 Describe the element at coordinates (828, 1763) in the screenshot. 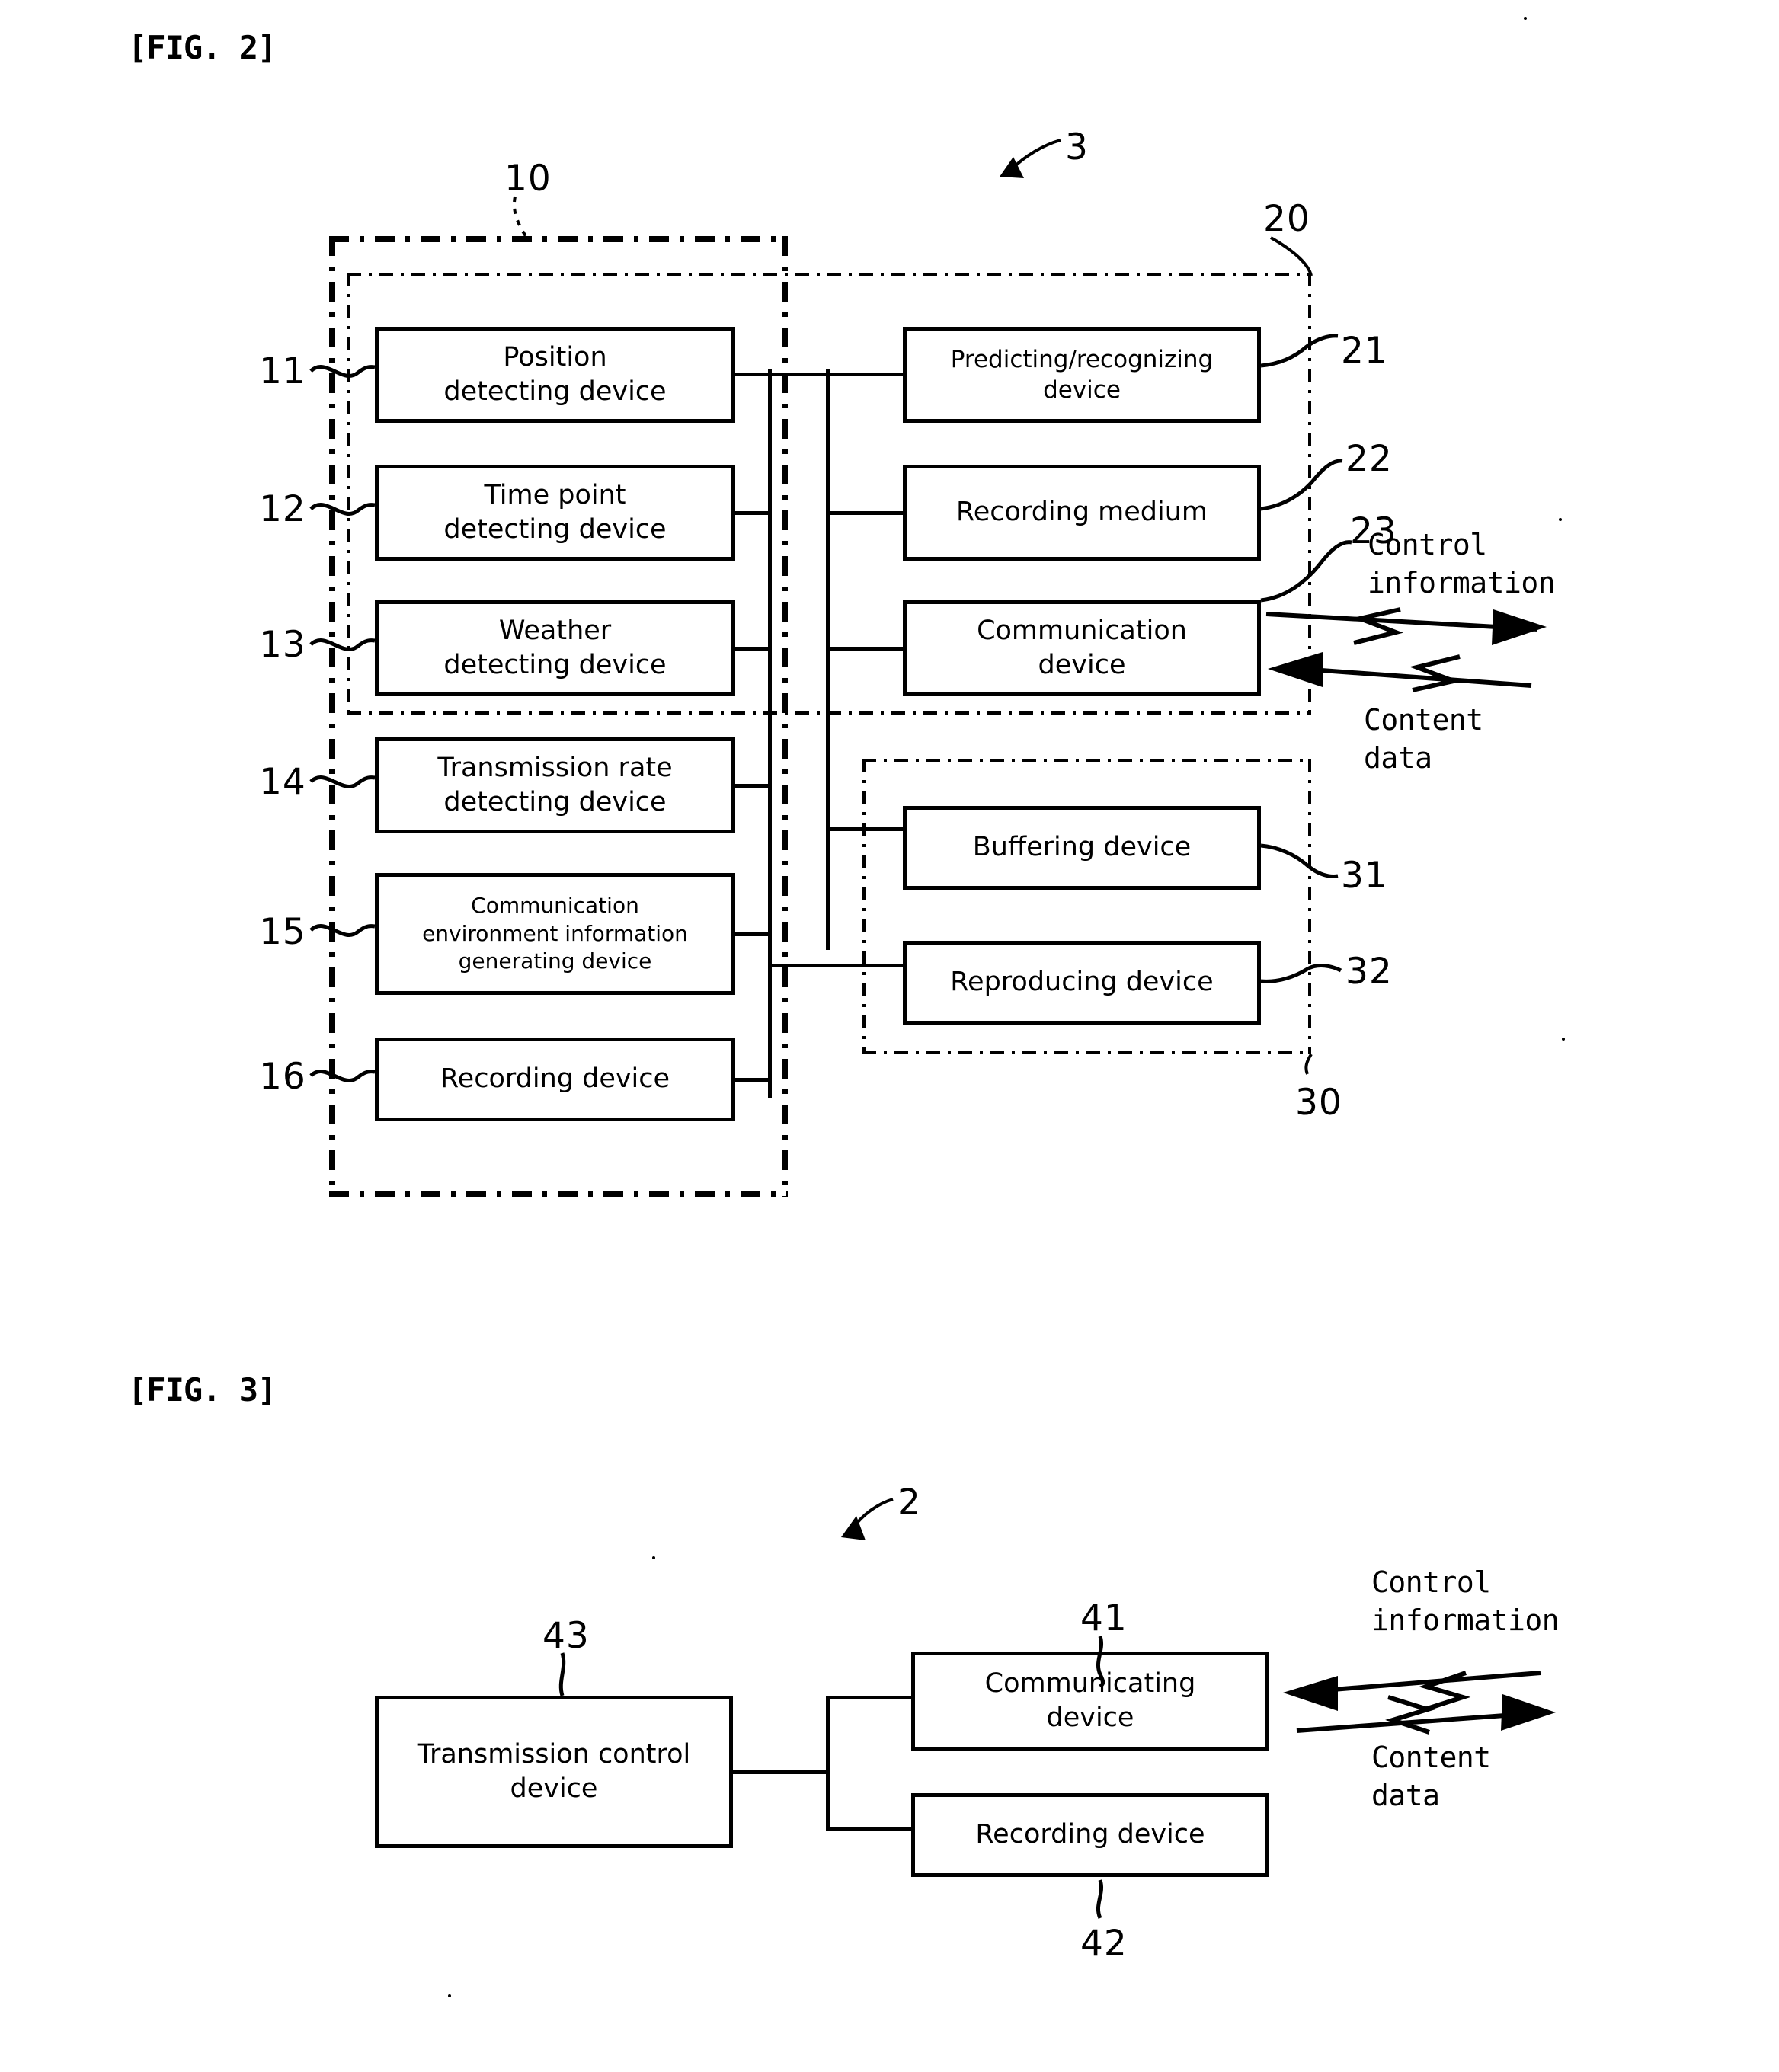

I see `connector-bracket-fig3` at that location.